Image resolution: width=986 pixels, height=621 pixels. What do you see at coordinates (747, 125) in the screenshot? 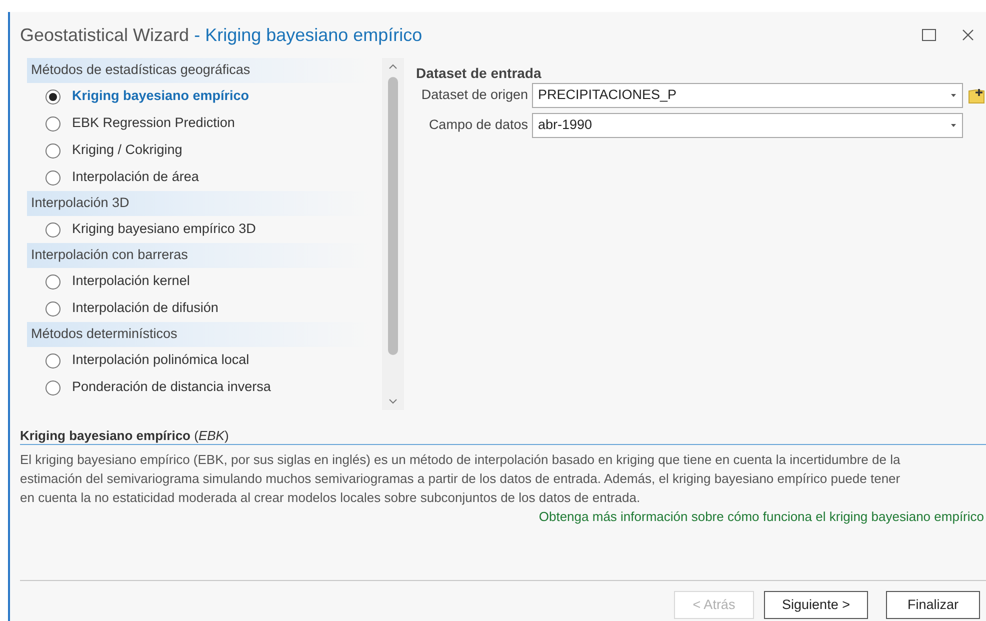
I see `dropdown-field: abr-1990` at bounding box center [747, 125].